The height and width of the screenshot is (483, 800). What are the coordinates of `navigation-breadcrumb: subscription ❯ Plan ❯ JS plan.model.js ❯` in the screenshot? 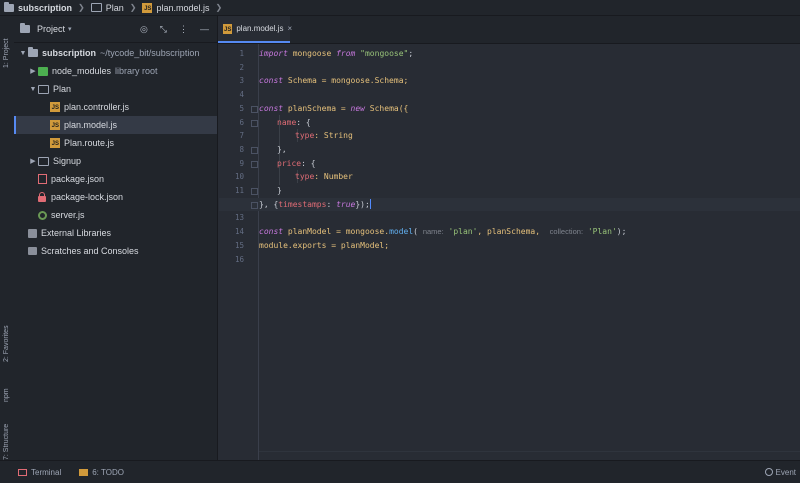 It's located at (400, 8).